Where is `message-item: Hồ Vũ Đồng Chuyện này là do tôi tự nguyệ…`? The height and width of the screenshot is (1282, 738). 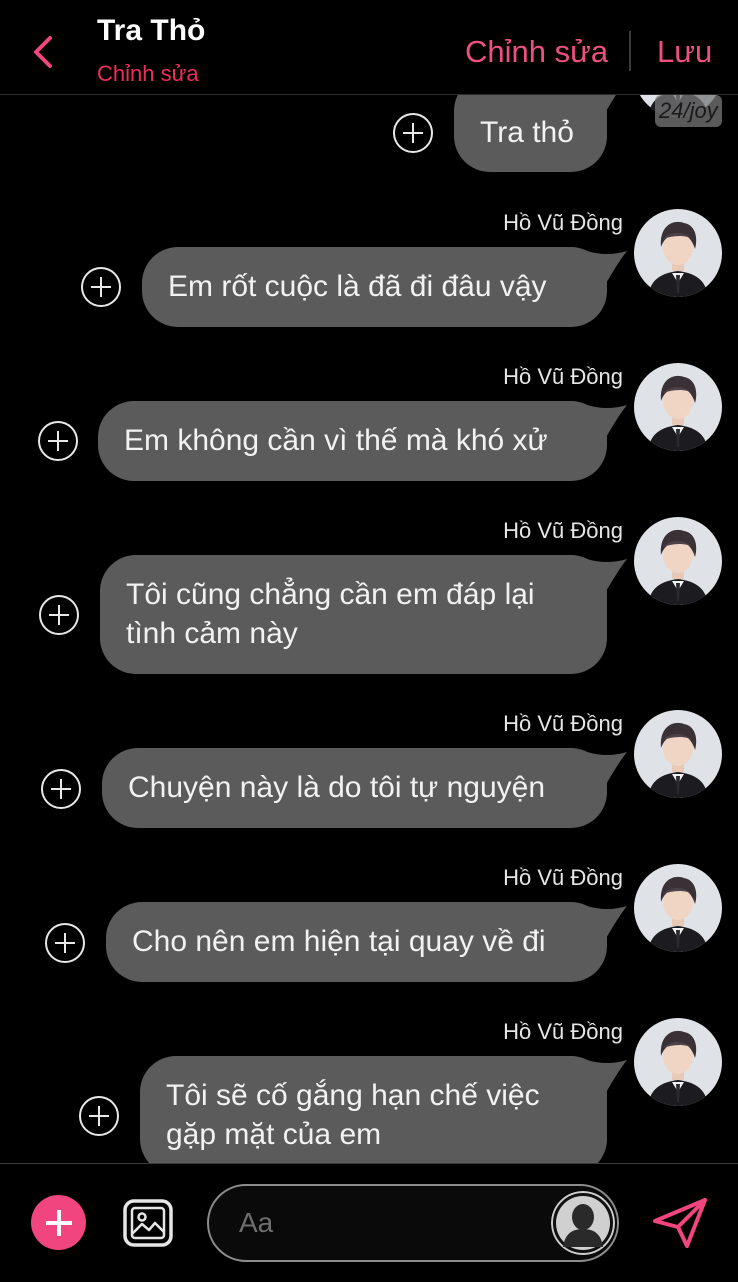 message-item: Hồ Vũ Đồng Chuyện này là do tôi tự nguyệ… is located at coordinates (369, 774).